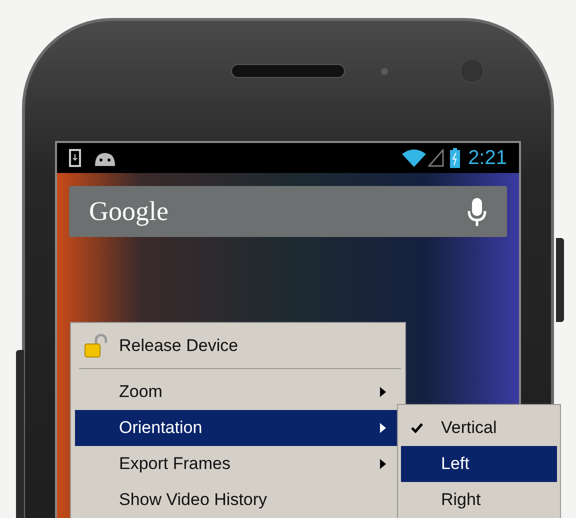 The width and height of the screenshot is (576, 518). What do you see at coordinates (436, 158) in the screenshot?
I see `signal-icon` at bounding box center [436, 158].